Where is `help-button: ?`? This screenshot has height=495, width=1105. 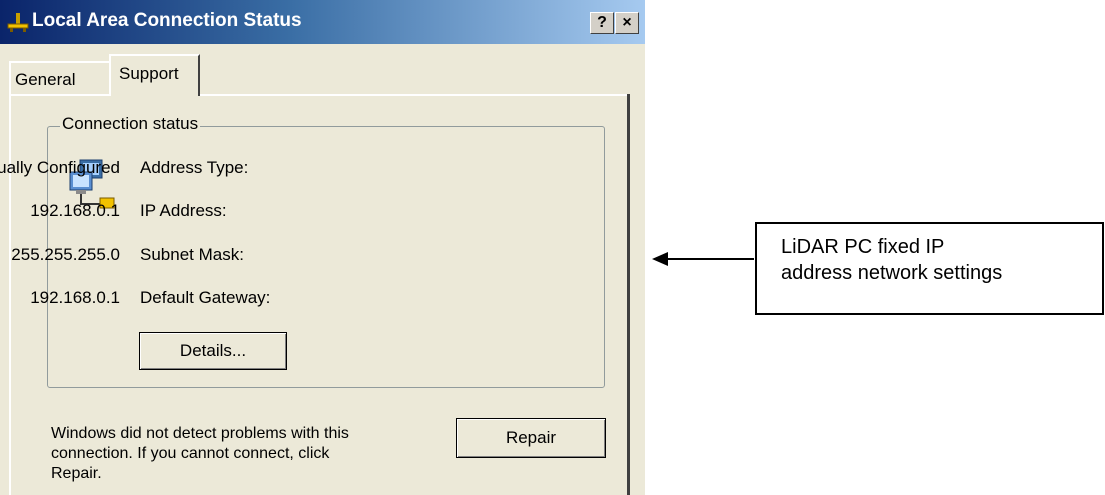
help-button: ? is located at coordinates (602, 23).